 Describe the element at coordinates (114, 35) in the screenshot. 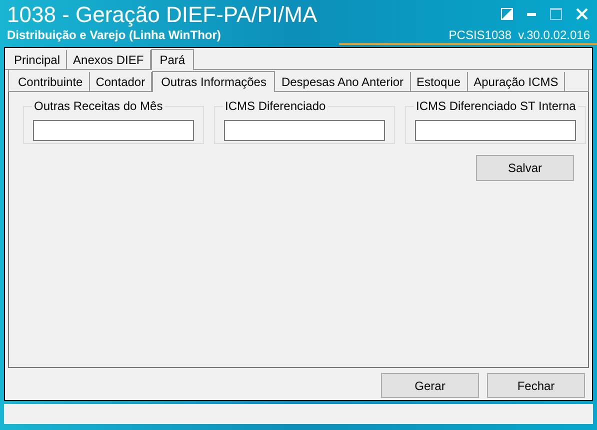

I see `window-subtitle: Distribuição e Varejo (Linha WinThor)` at that location.